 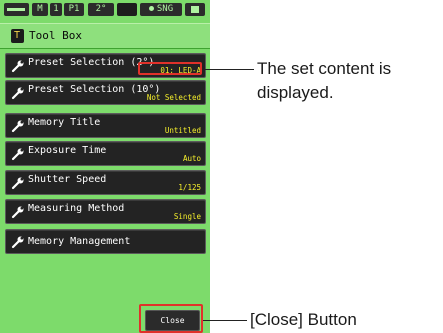 I want to click on close-button-highlight, so click(x=171, y=318).